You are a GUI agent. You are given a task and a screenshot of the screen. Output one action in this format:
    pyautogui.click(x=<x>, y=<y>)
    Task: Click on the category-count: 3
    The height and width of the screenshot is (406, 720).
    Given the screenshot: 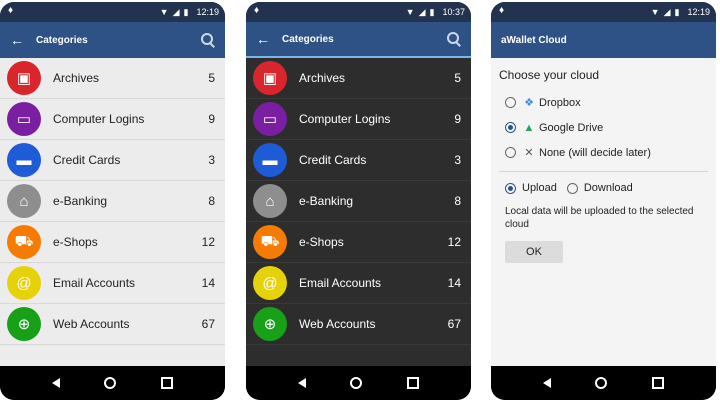 What is the action you would take?
    pyautogui.click(x=211, y=160)
    